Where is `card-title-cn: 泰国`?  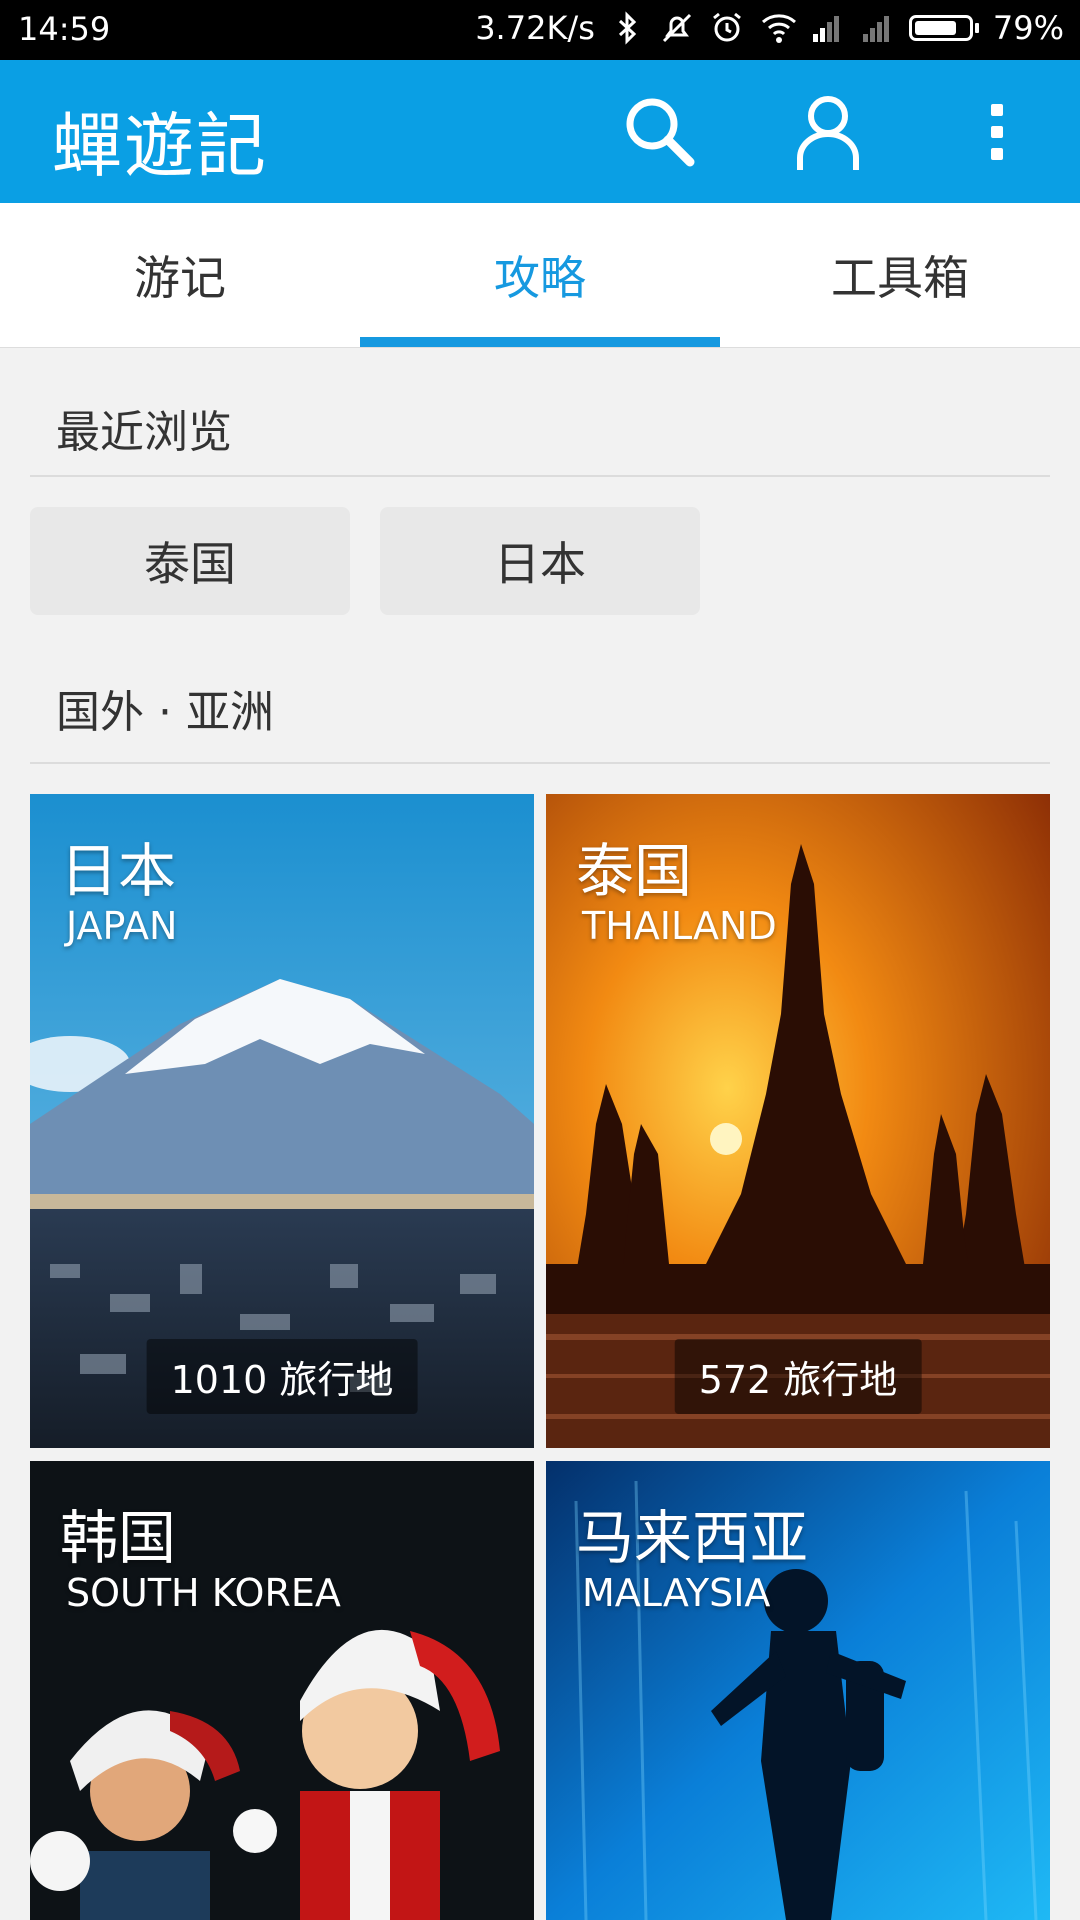 card-title-cn: 泰国 is located at coordinates (634, 871).